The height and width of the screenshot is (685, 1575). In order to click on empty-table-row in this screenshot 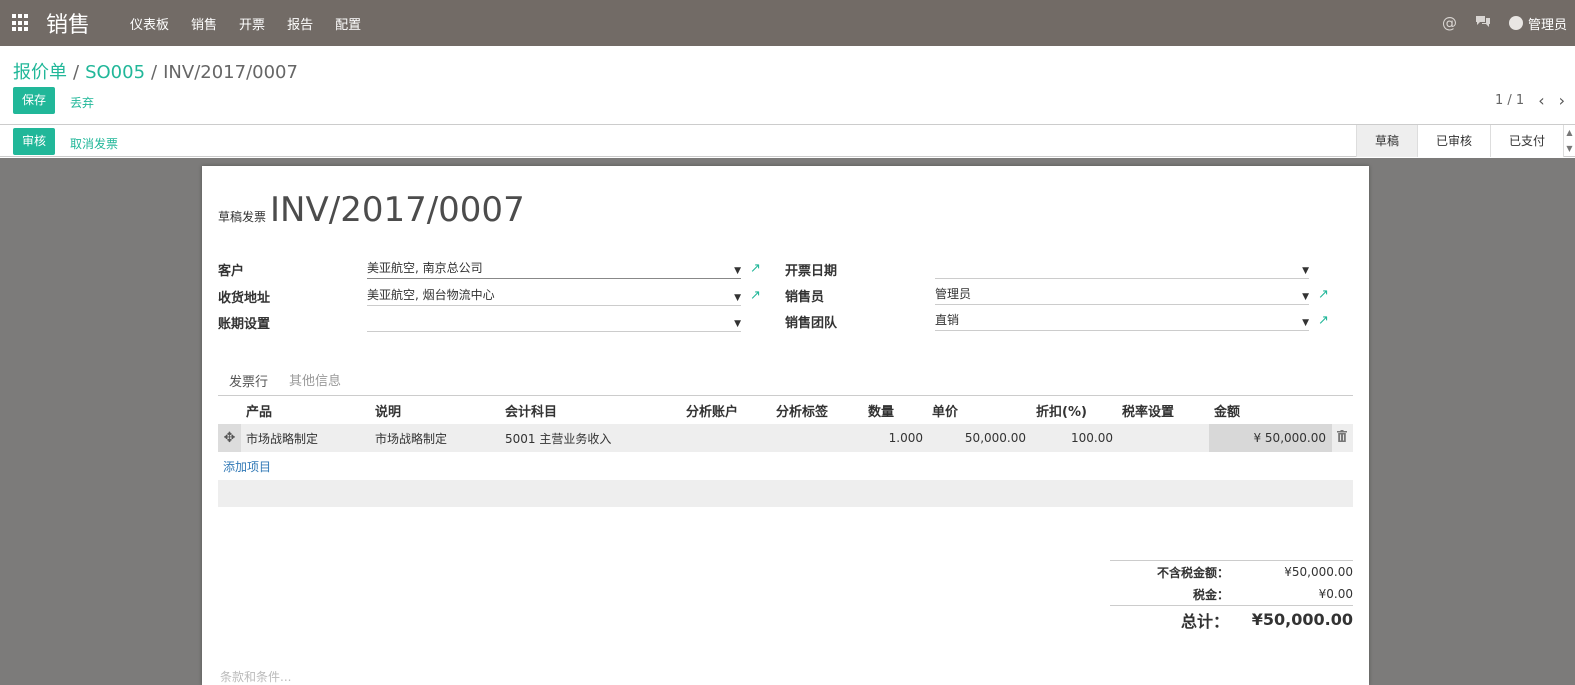, I will do `click(785, 493)`.